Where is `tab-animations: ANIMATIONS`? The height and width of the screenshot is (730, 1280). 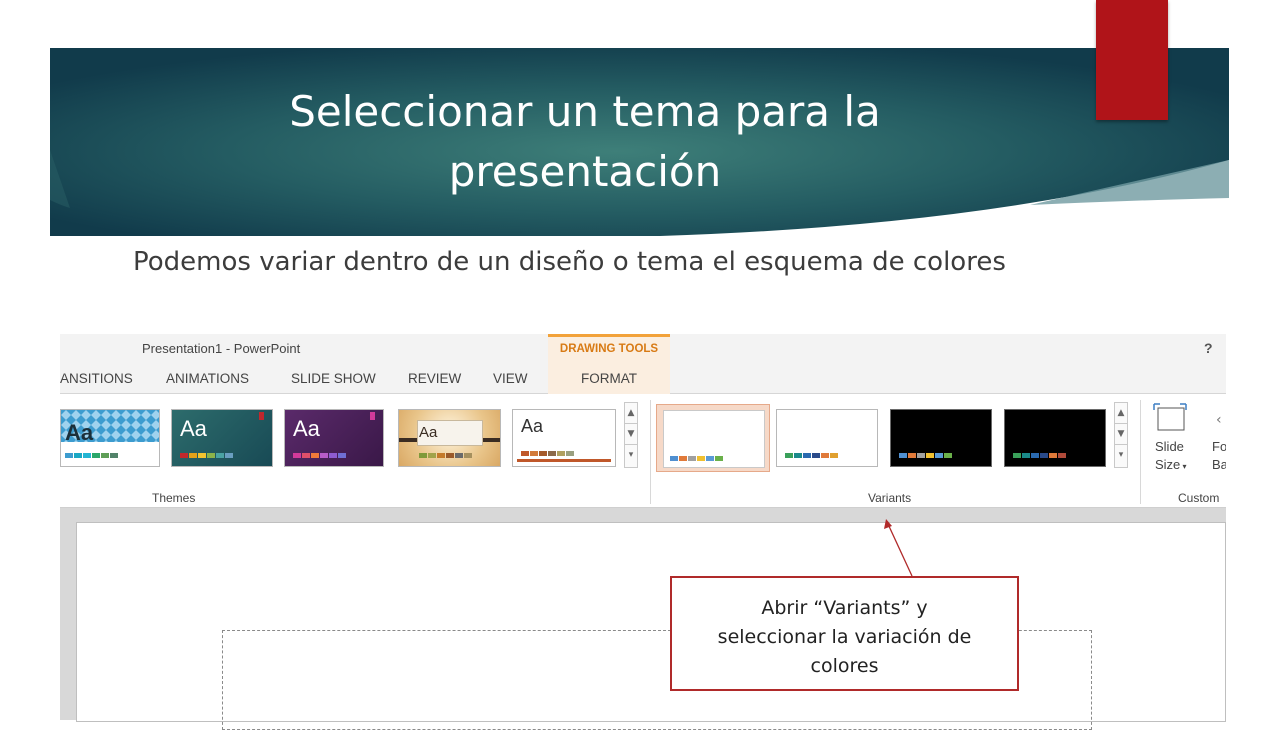 tab-animations: ANIMATIONS is located at coordinates (207, 378).